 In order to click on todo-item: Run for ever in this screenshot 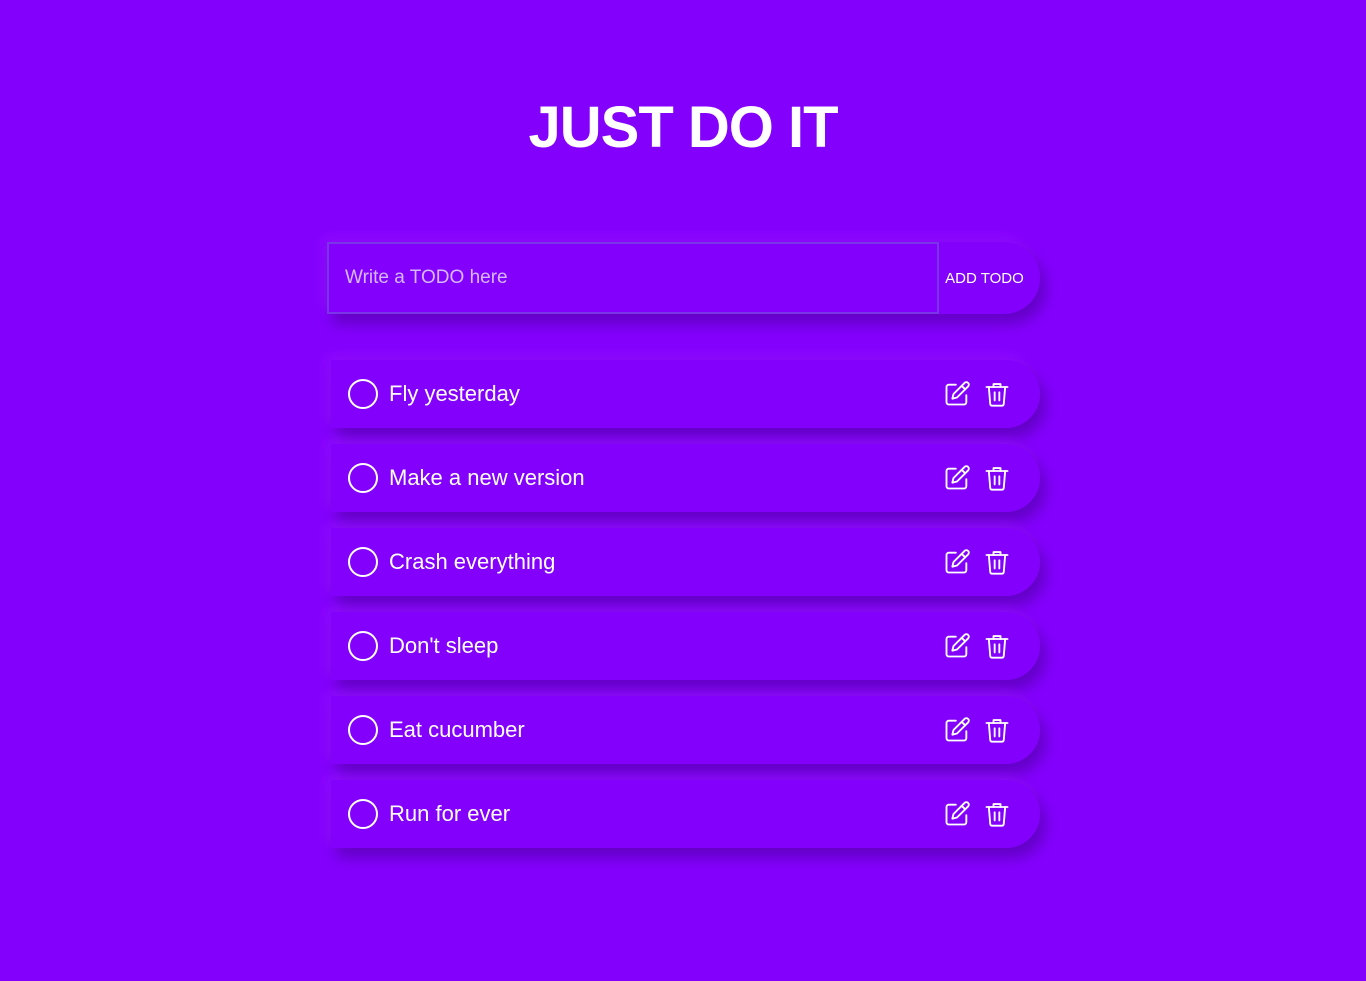, I will do `click(685, 814)`.